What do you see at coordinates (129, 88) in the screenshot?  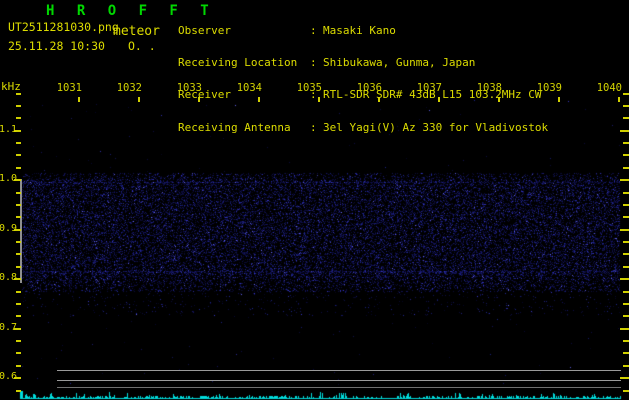 I see `time-axis-label: 1032` at bounding box center [129, 88].